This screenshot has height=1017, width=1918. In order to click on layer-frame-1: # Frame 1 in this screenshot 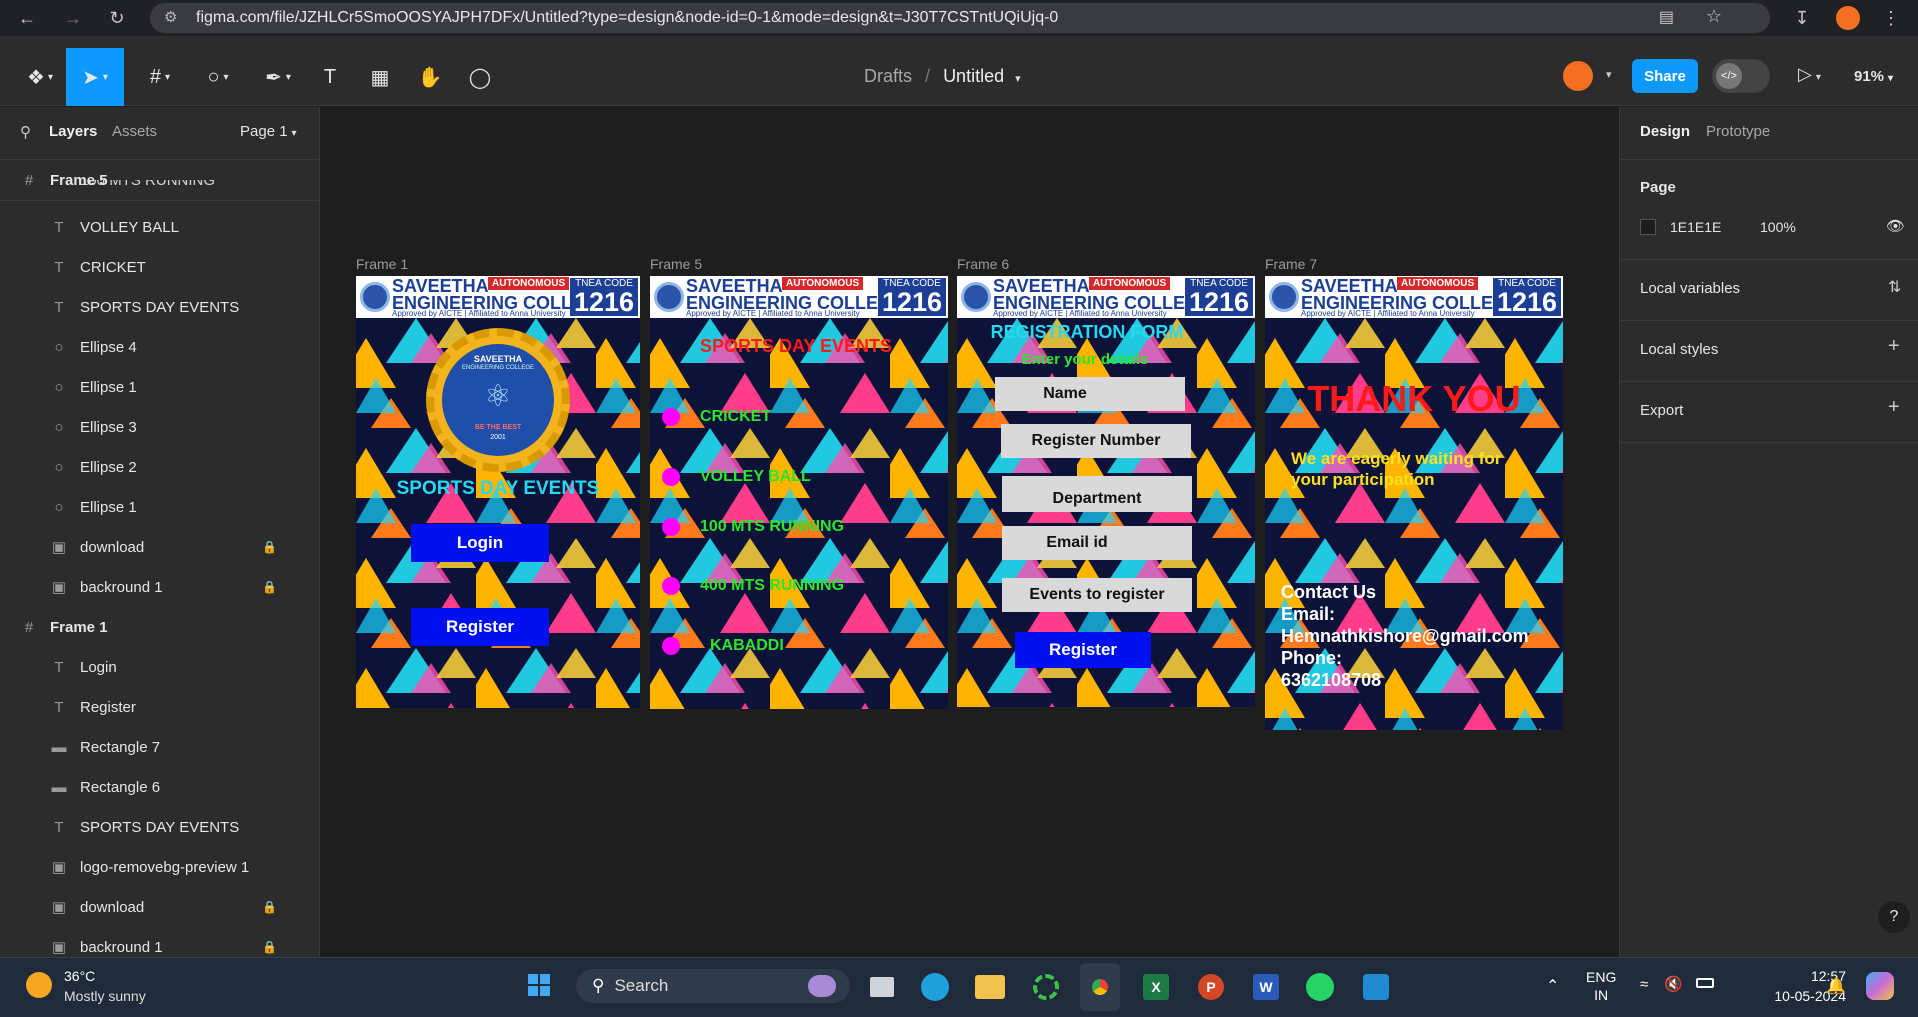, I will do `click(159, 627)`.